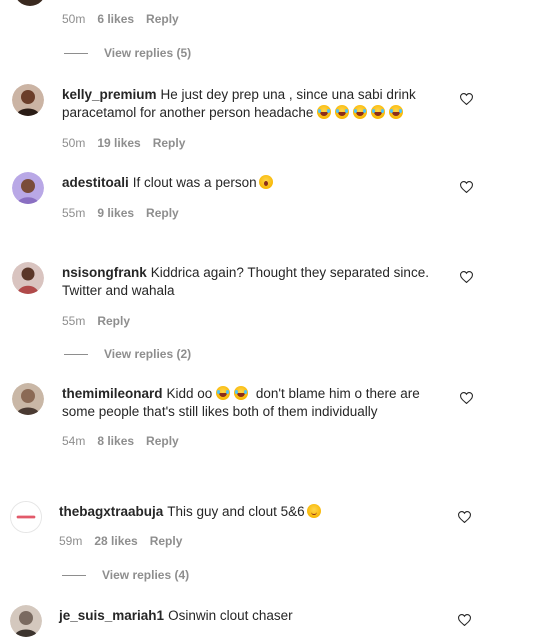  I want to click on comment-meta: 55m 9 likes Reply, so click(120, 213).